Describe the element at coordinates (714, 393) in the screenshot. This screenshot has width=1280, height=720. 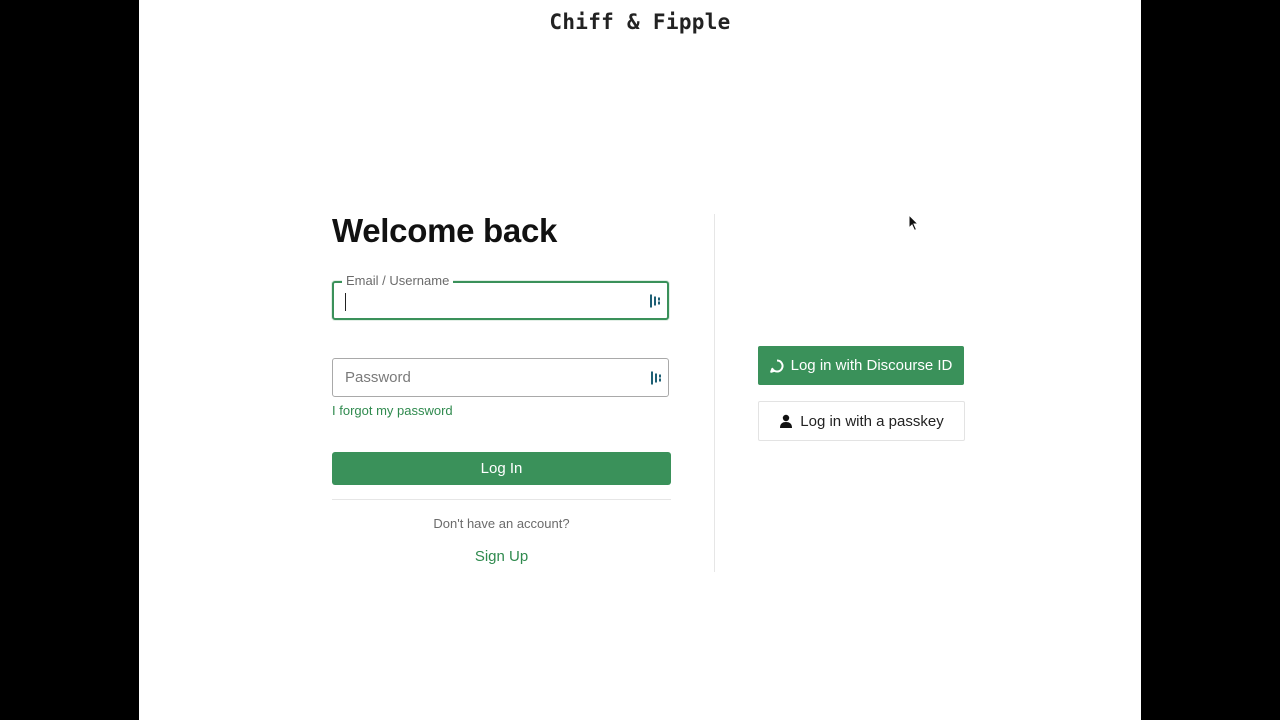
I see `vertical-divider` at that location.